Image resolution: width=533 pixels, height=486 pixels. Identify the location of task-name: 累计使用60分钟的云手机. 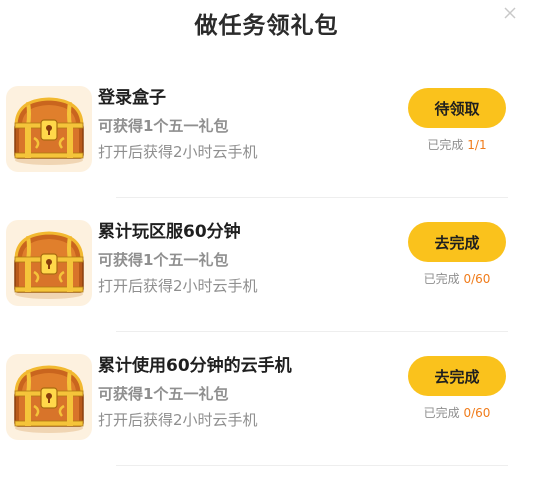
(195, 366).